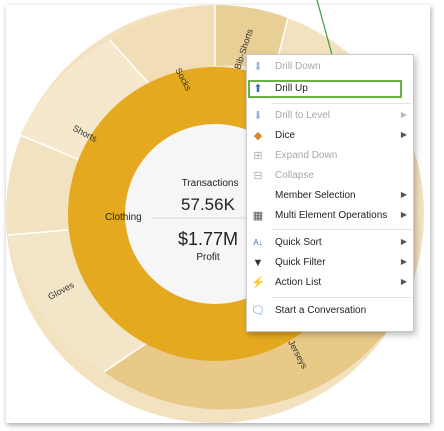 The height and width of the screenshot is (431, 444). Describe the element at coordinates (330, 243) in the screenshot. I see `menu-item-quick-sort: A↓ Quick Sort ▶` at that location.